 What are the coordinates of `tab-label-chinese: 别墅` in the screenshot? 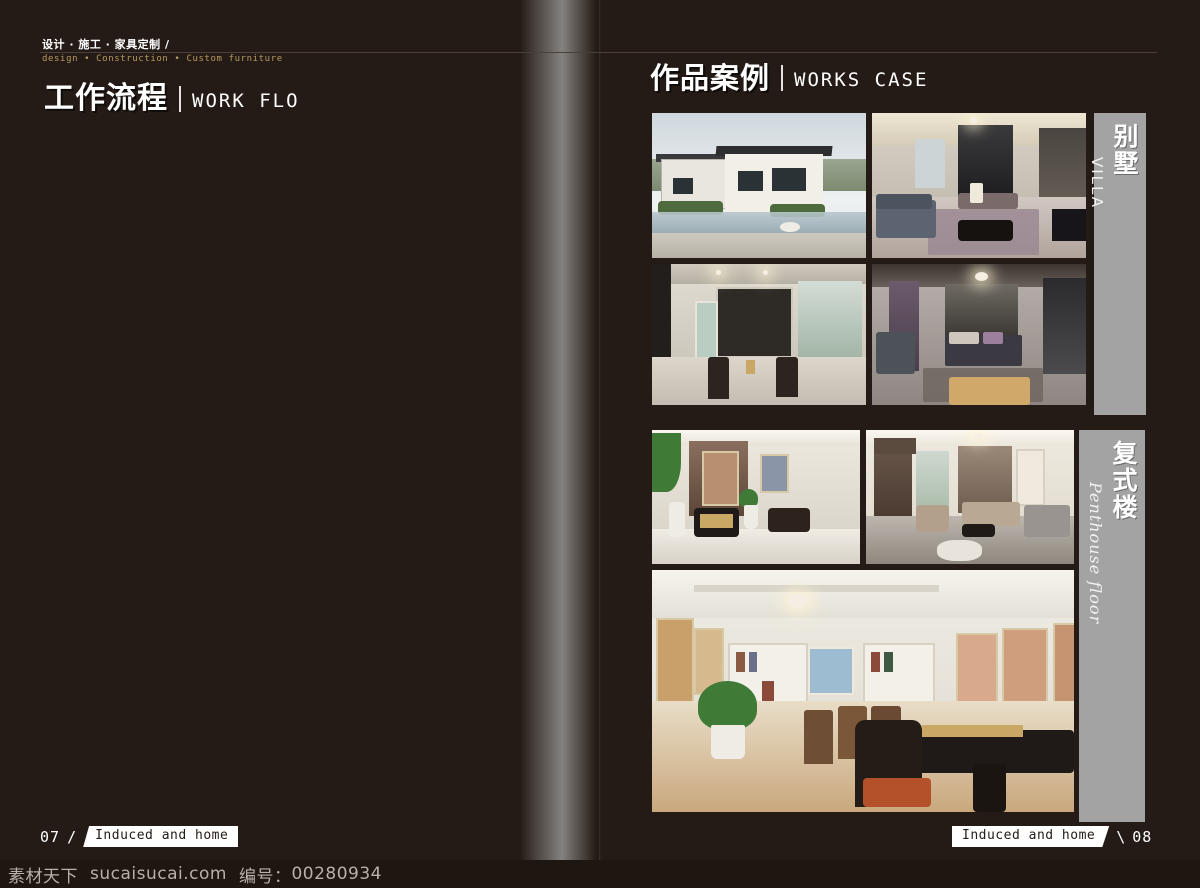 It's located at (1124, 150).